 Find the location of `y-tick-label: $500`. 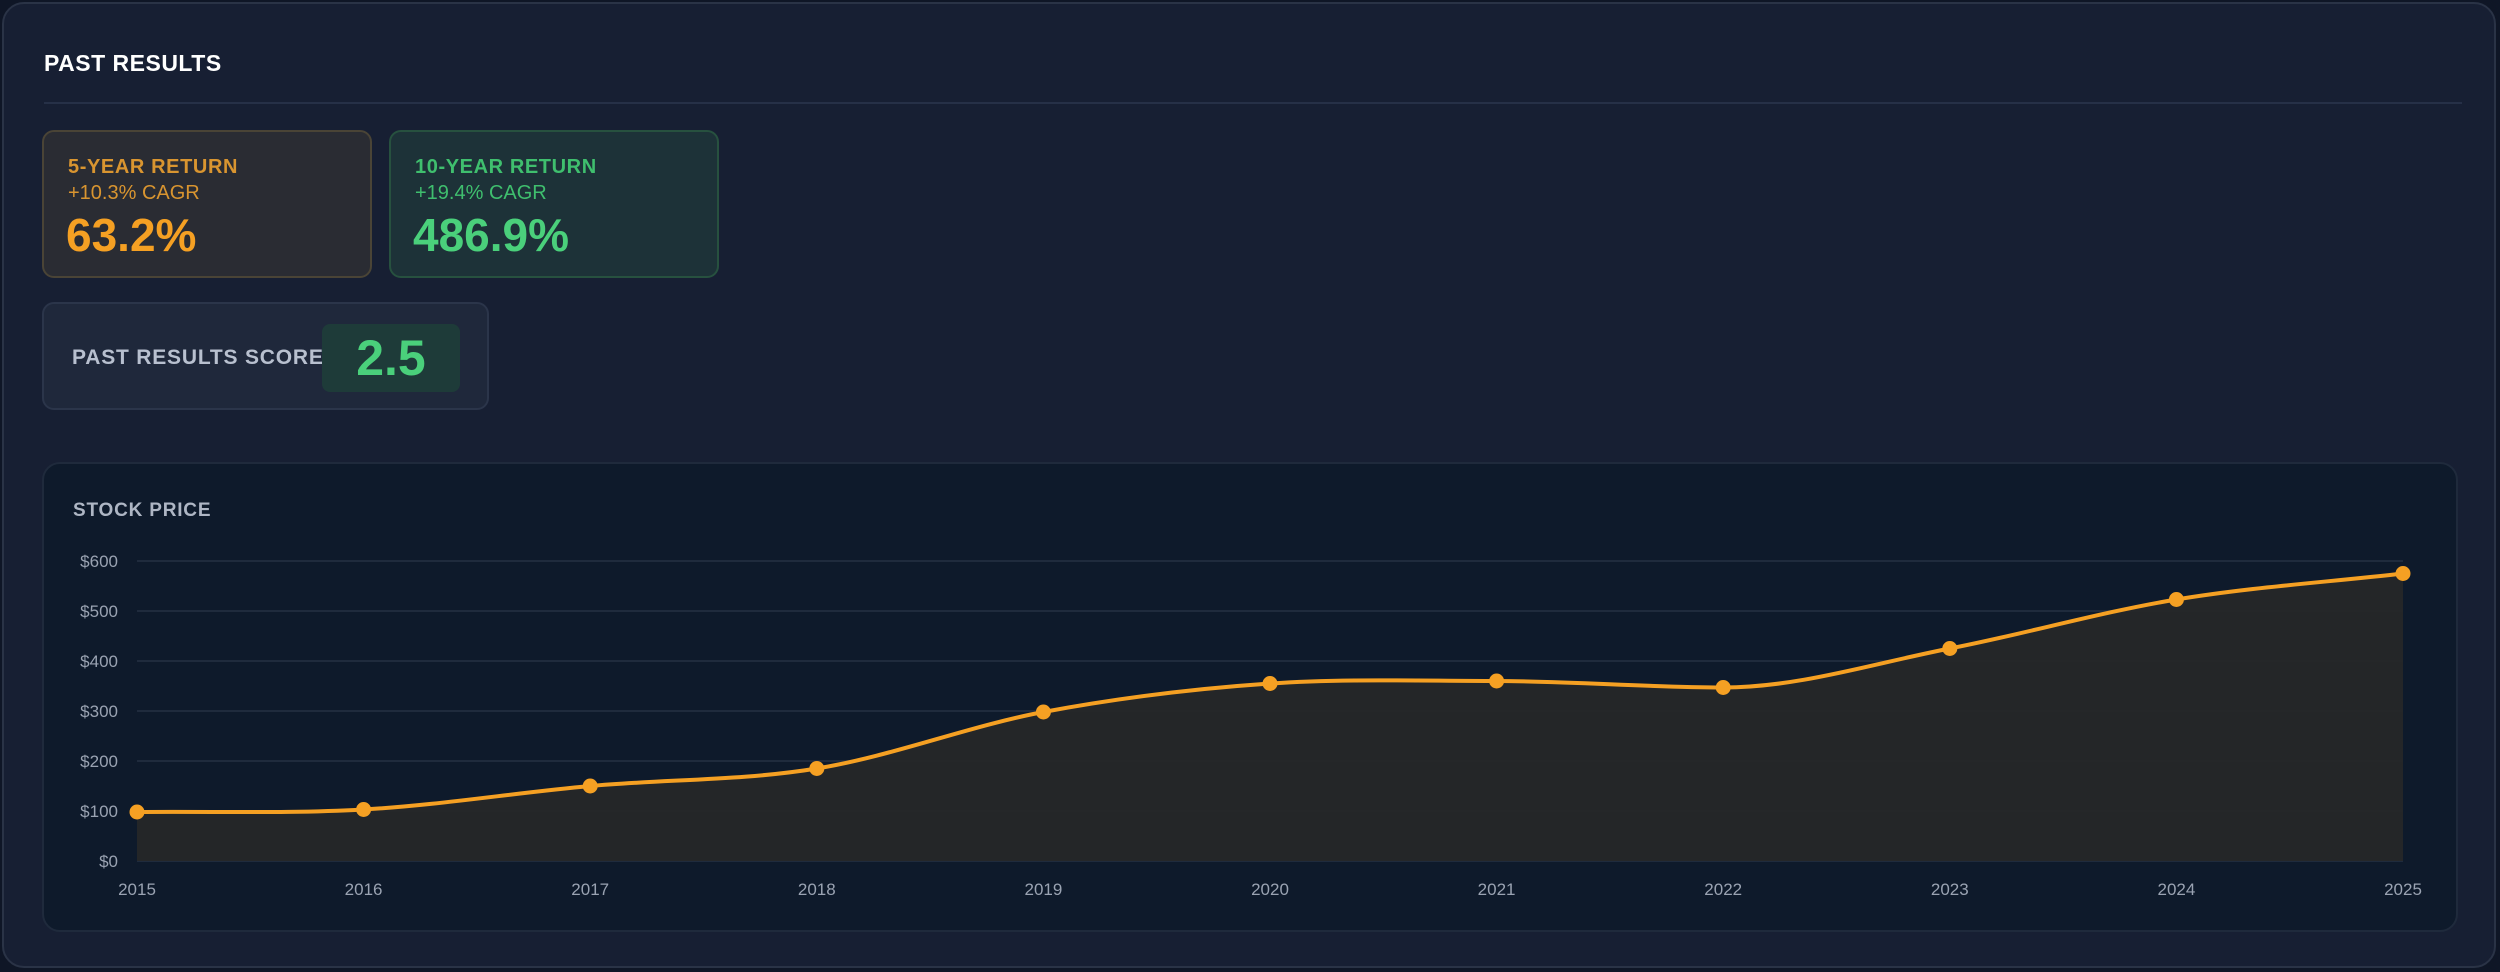

y-tick-label: $500 is located at coordinates (99, 611).